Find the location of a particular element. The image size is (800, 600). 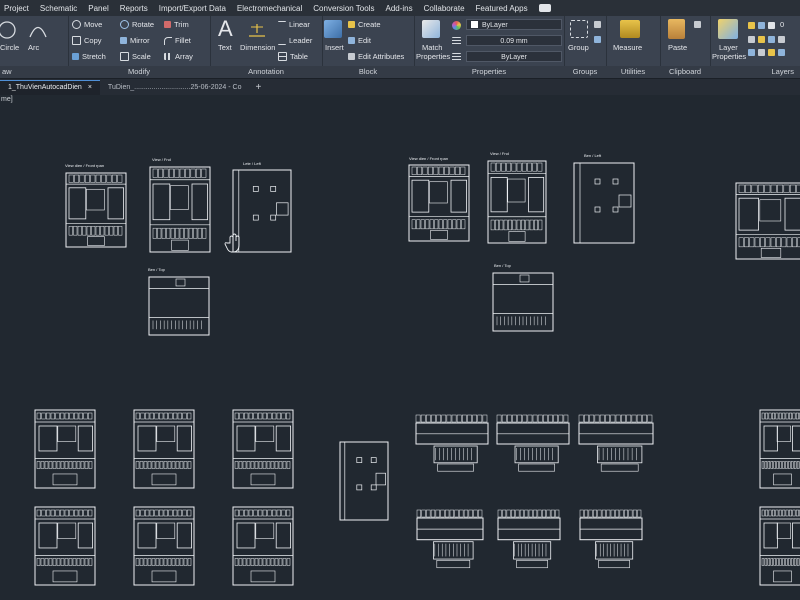

circle-button-label: Circle is located at coordinates (9, 47).